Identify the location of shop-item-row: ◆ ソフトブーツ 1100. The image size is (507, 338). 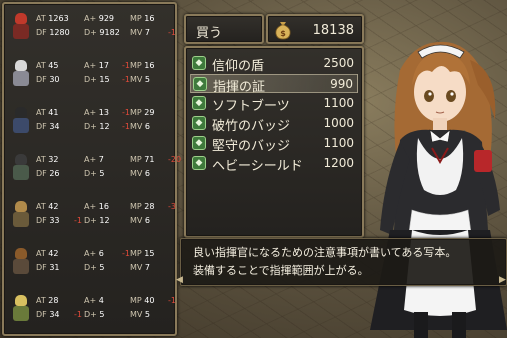
(274, 104).